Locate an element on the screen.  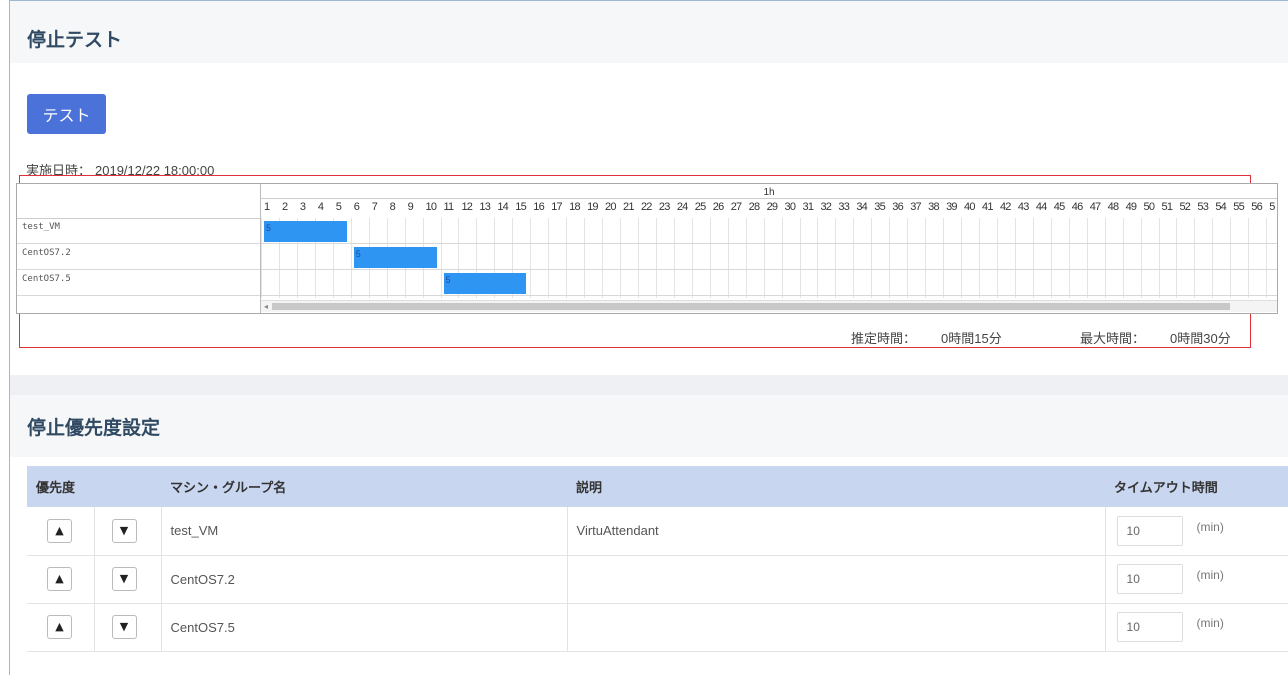
gantt-tick-label: 32 is located at coordinates (826, 207).